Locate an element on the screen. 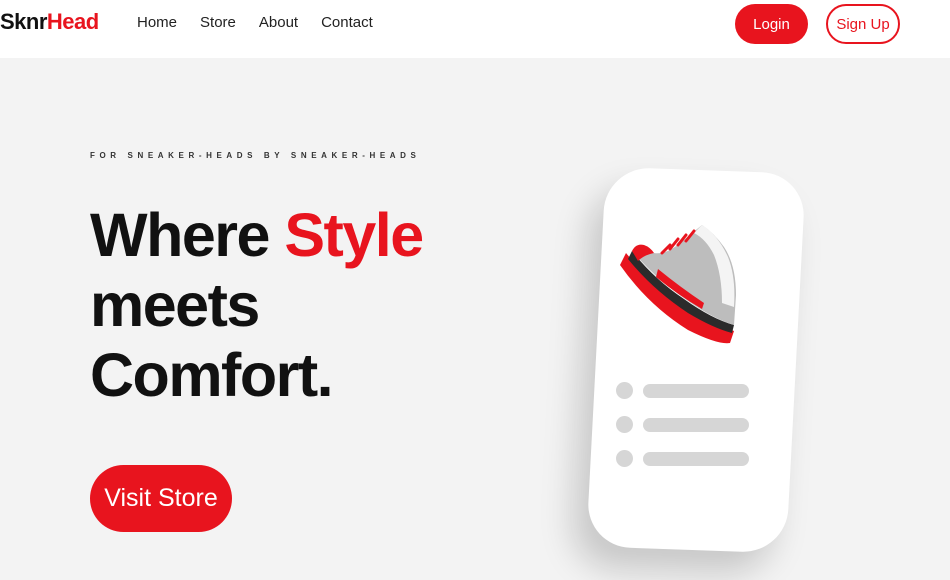  nav-item-about: About is located at coordinates (278, 22).